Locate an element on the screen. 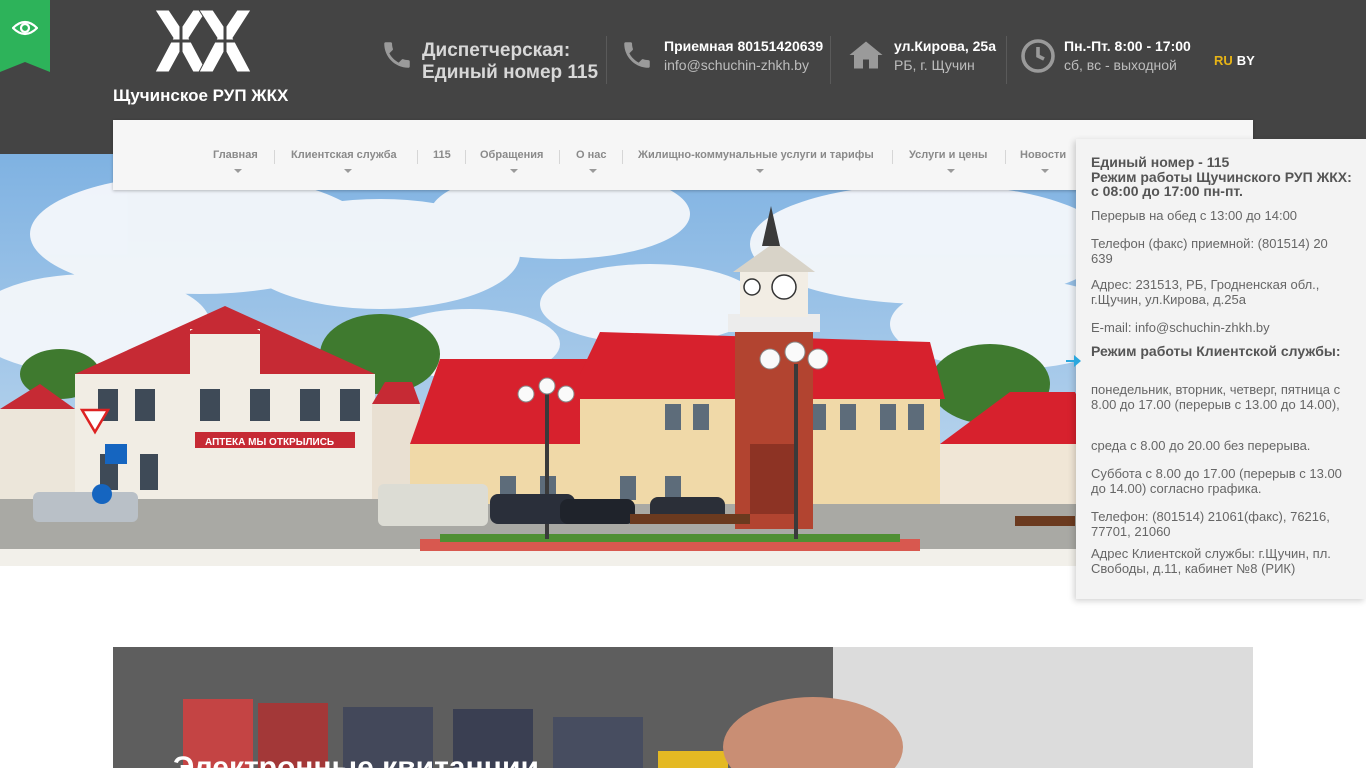  banner-photo is located at coordinates (683, 707).